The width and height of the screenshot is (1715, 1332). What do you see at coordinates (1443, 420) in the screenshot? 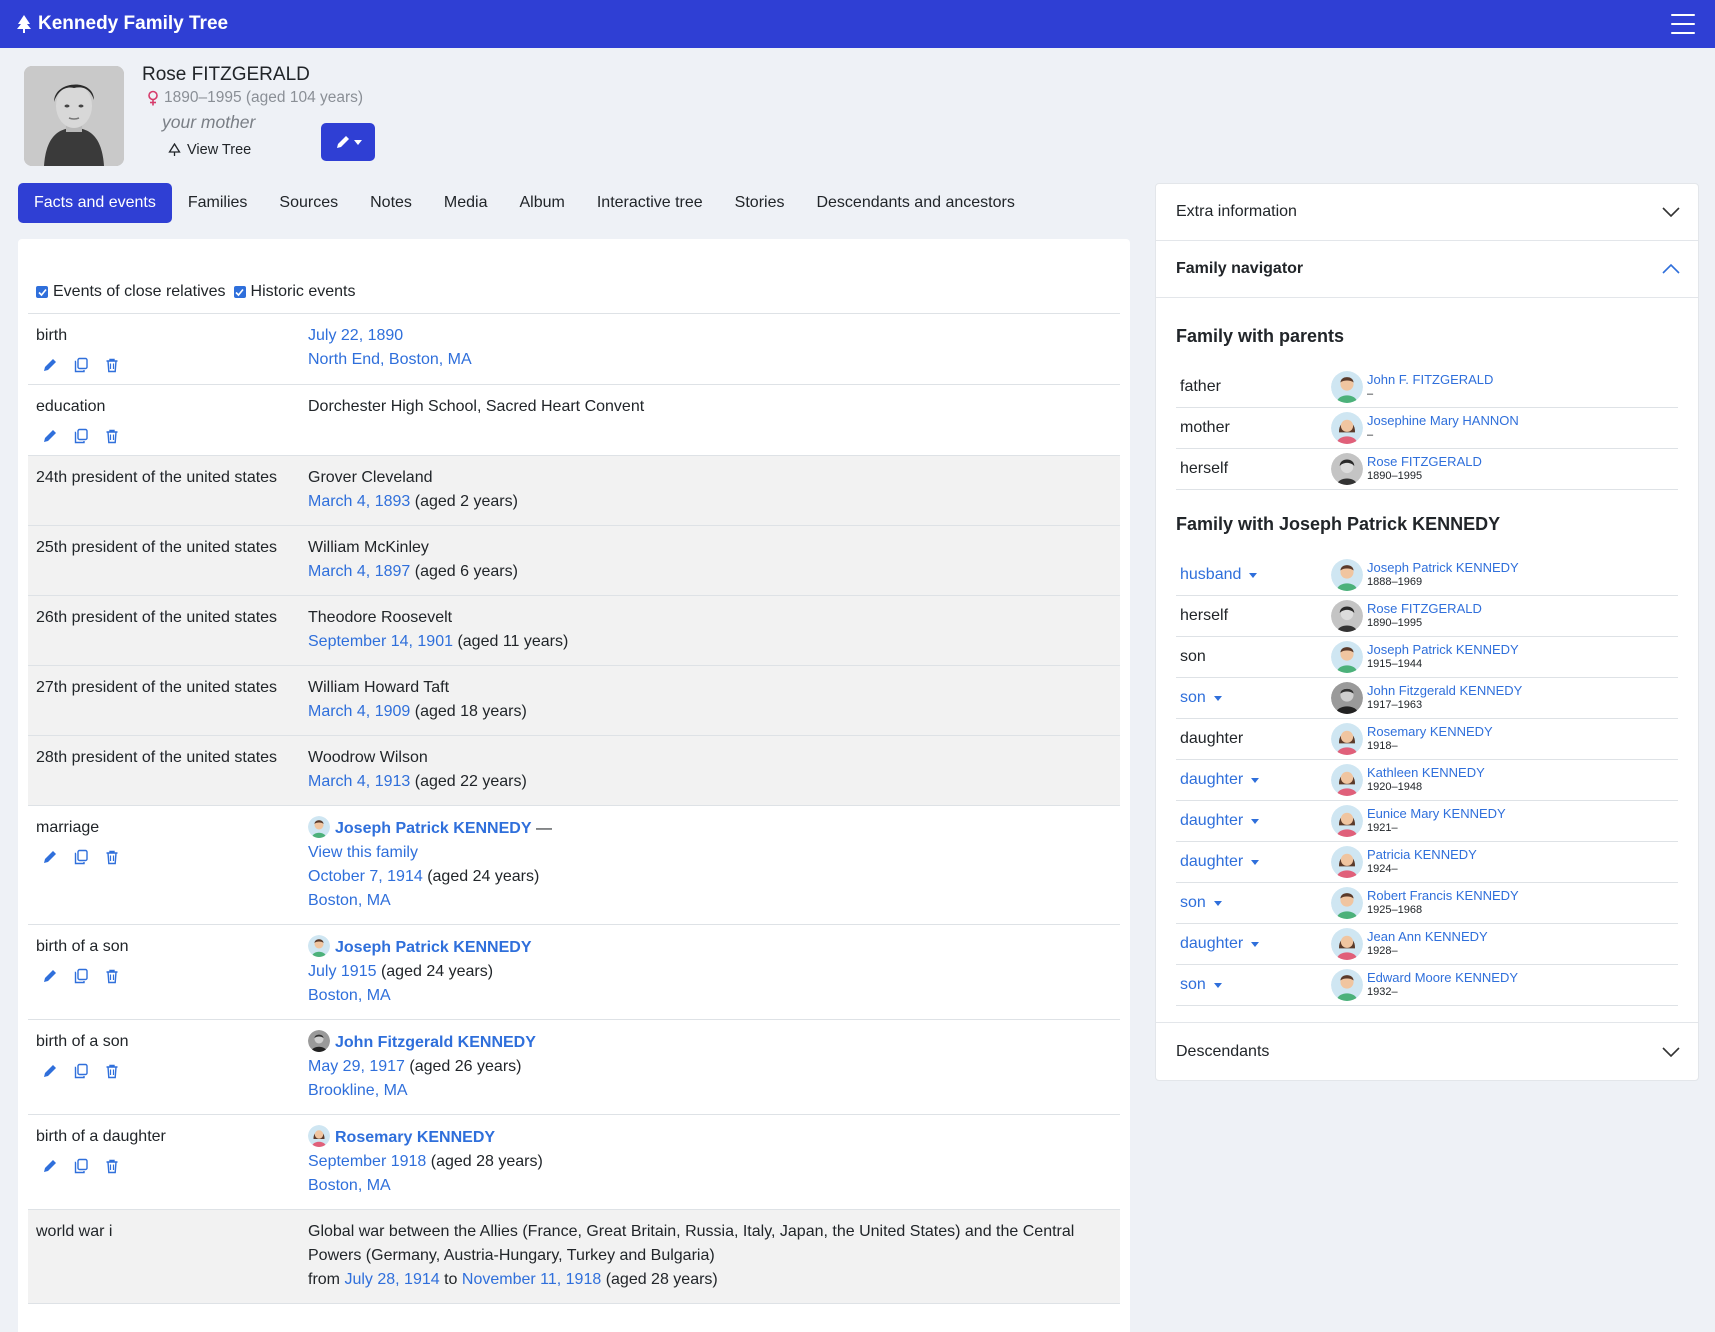
I see `family-member-link: Josephine Mary HANNON` at bounding box center [1443, 420].